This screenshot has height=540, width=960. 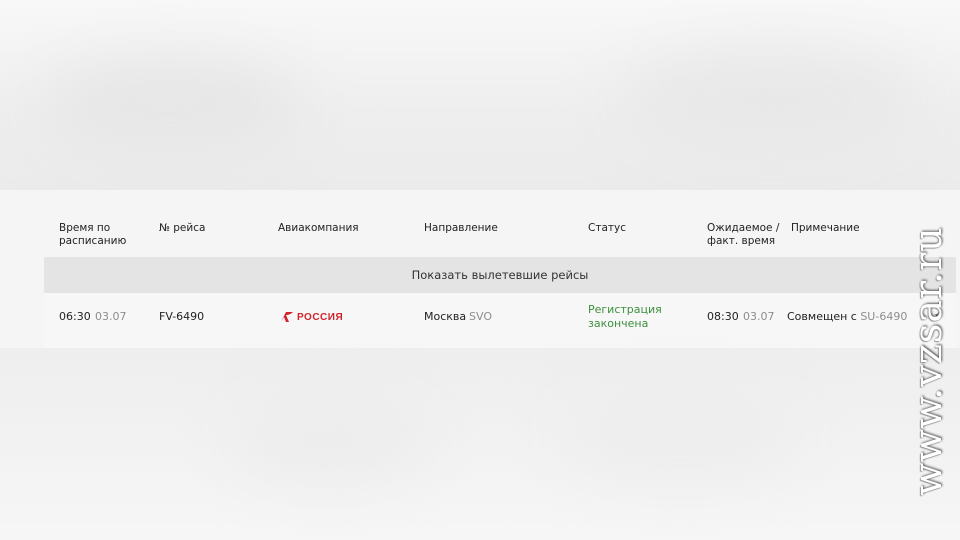 I want to click on airline-logo-text: РОССИЯ, so click(x=320, y=317).